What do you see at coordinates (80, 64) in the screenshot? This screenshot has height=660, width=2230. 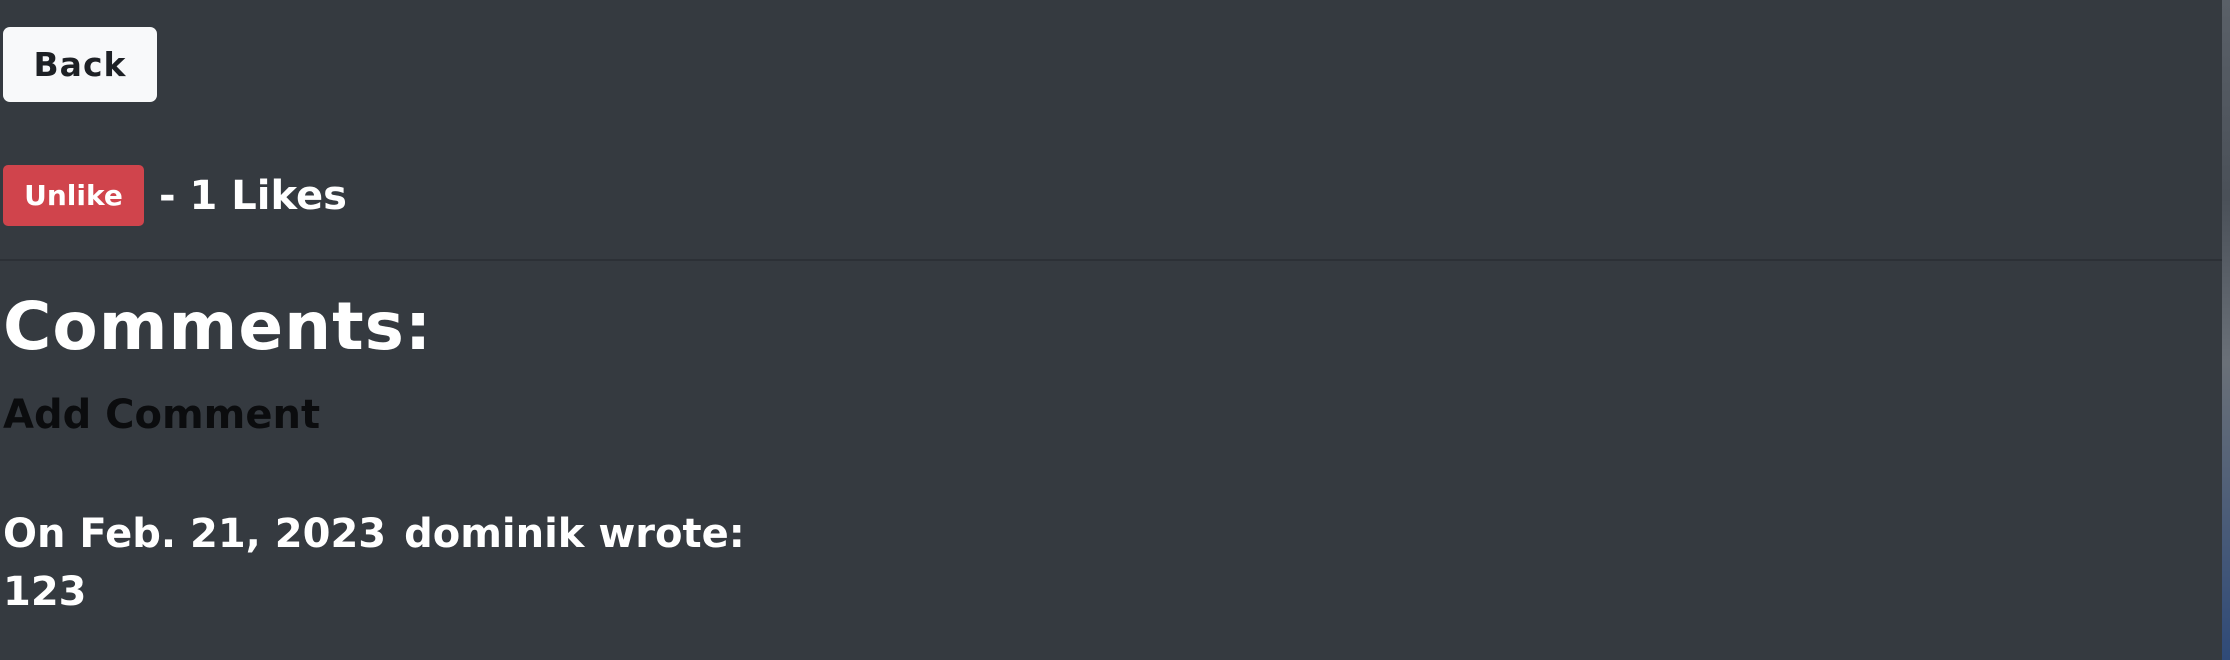 I see `back-button: Back` at bounding box center [80, 64].